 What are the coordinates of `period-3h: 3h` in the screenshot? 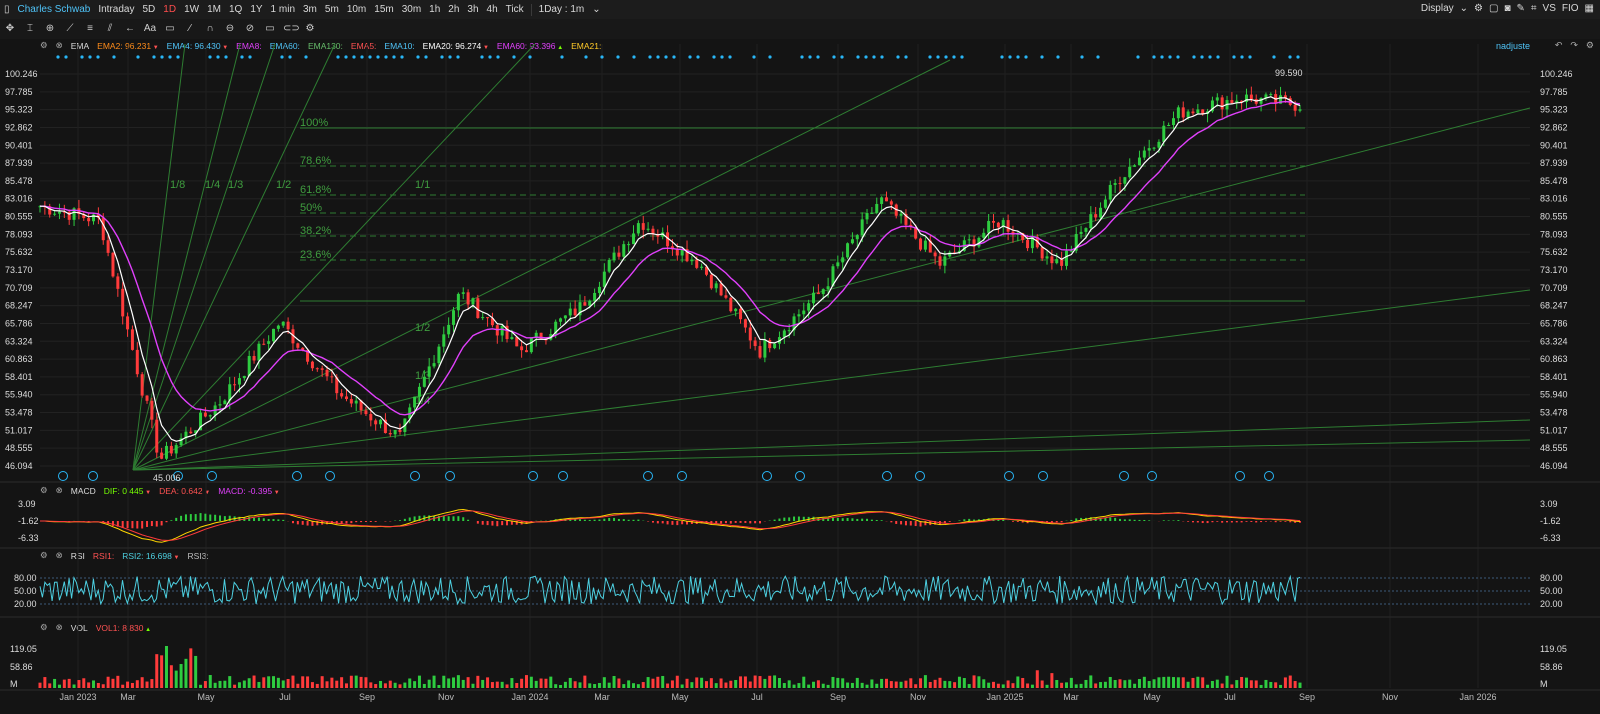 It's located at (472, 9).